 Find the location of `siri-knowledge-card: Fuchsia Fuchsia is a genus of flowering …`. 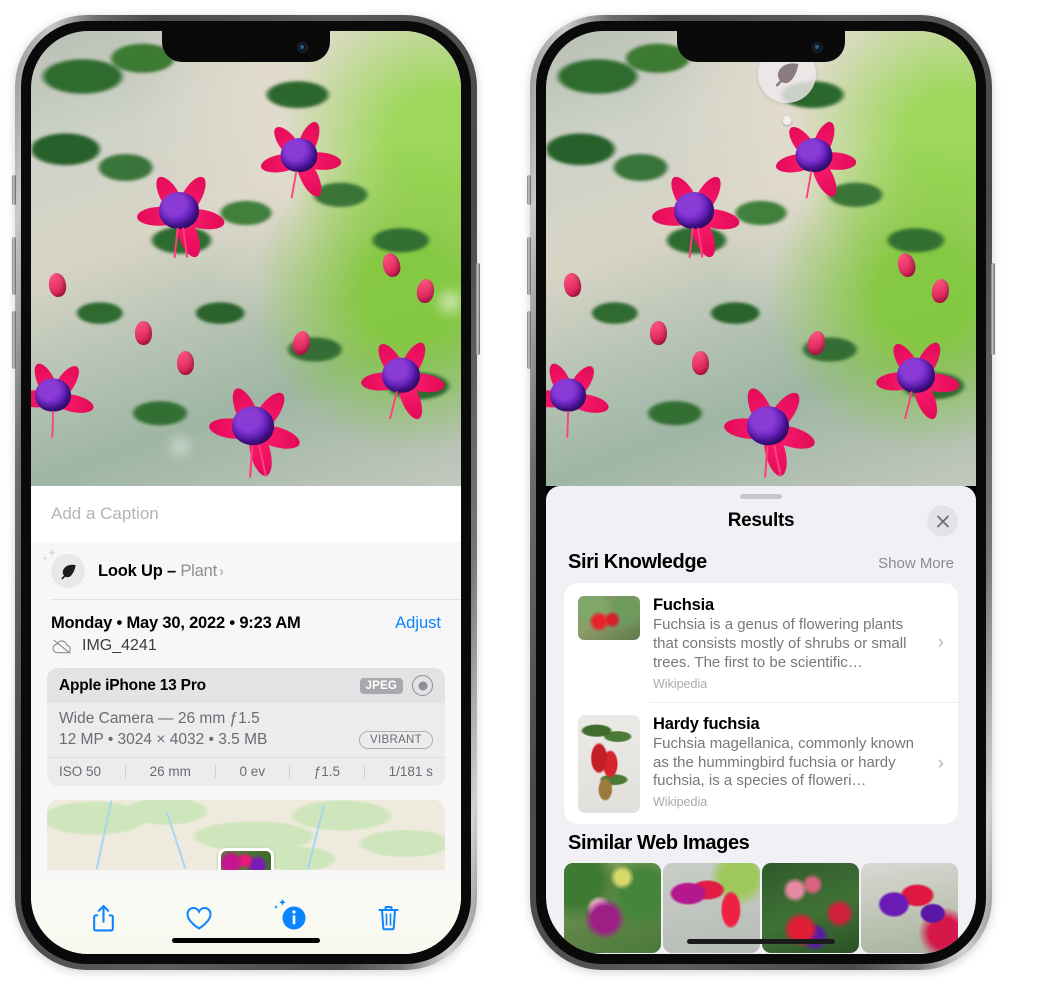

siri-knowledge-card: Fuchsia Fuchsia is a genus of flowering … is located at coordinates (761, 703).